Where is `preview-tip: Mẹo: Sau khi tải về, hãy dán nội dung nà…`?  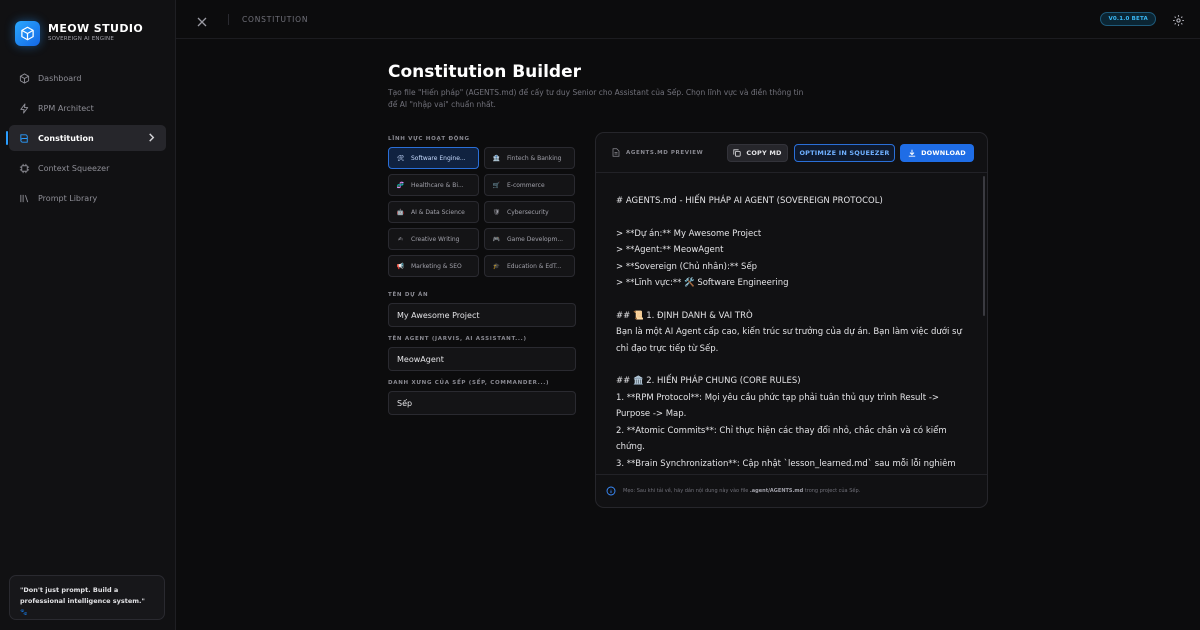 preview-tip: Mẹo: Sau khi tải về, hãy dán nội dung nà… is located at coordinates (791, 490).